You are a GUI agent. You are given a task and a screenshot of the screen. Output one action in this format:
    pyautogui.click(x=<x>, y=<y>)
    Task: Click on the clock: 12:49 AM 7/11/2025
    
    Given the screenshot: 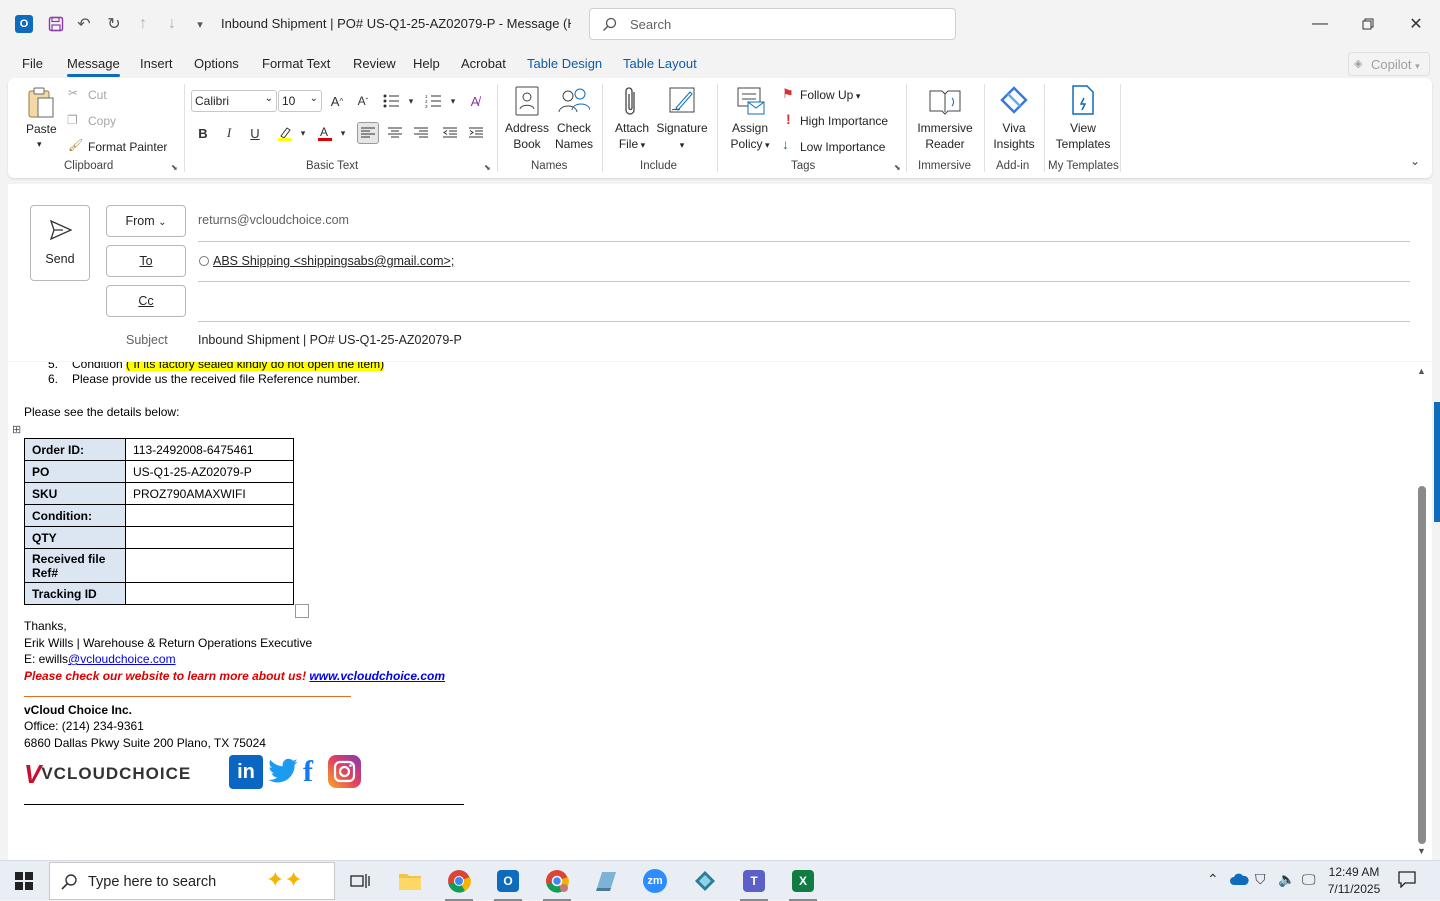 What is the action you would take?
    pyautogui.click(x=1354, y=881)
    